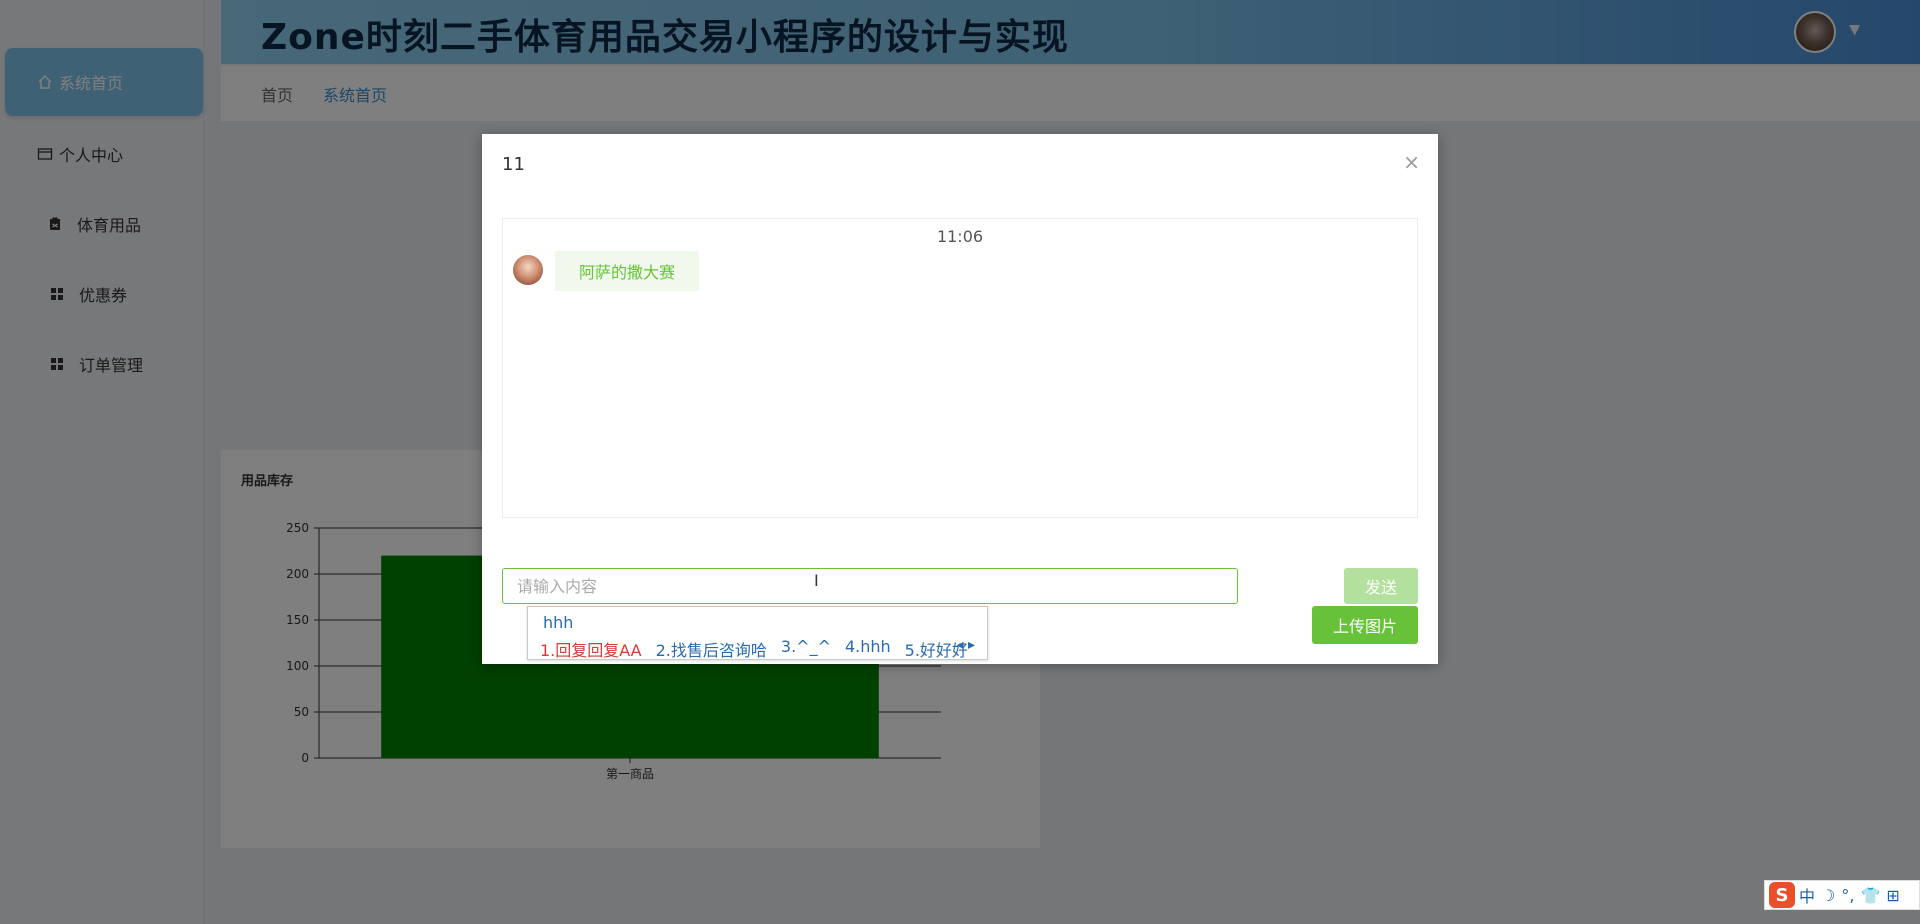 Image resolution: width=1920 pixels, height=924 pixels. I want to click on skin-icon: 👕, so click(1870, 895).